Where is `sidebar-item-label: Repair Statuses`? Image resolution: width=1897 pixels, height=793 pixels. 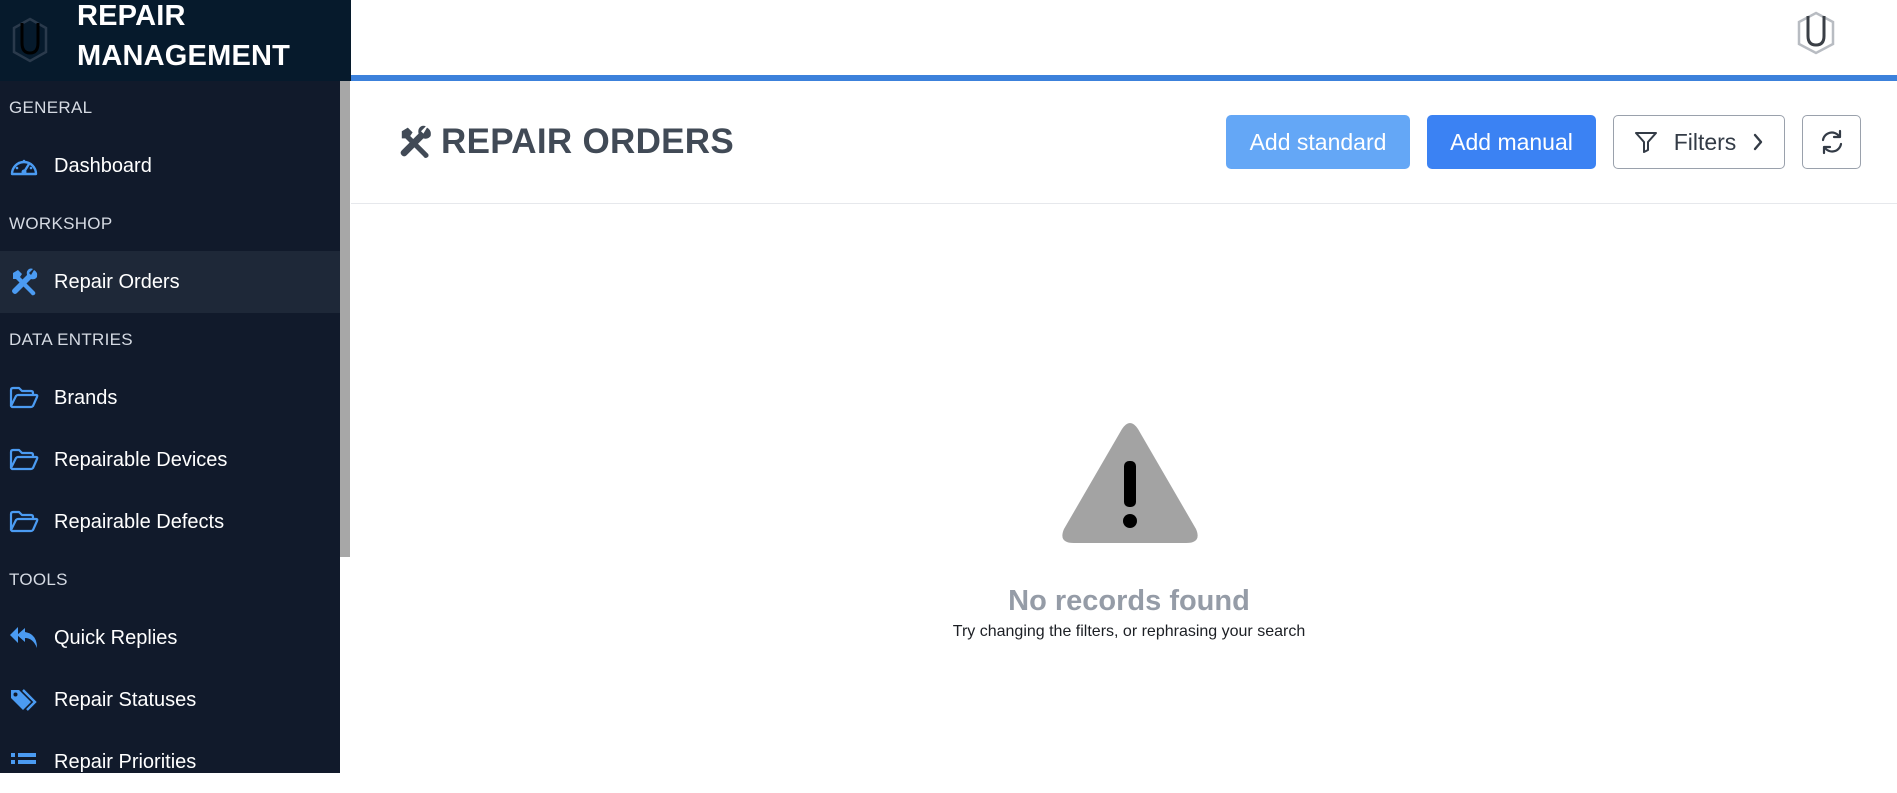
sidebar-item-label: Repair Statuses is located at coordinates (125, 699).